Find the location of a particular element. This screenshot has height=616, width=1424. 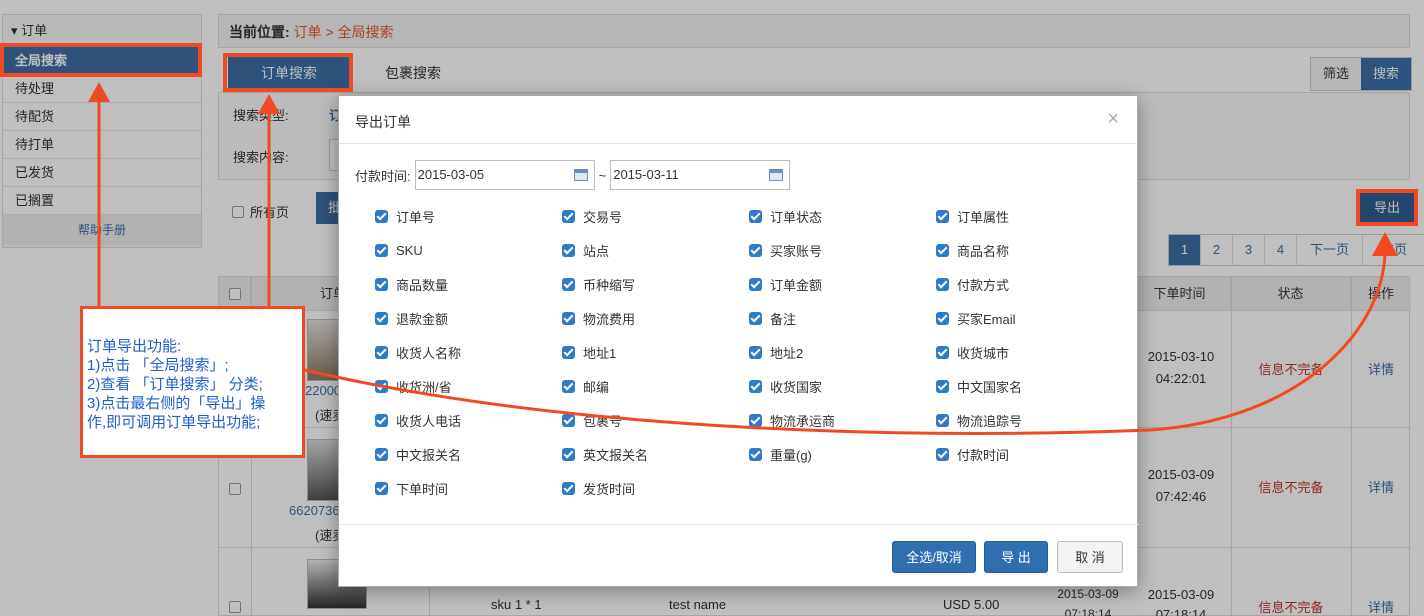

export-field-label: 包裹号 is located at coordinates (603, 421).